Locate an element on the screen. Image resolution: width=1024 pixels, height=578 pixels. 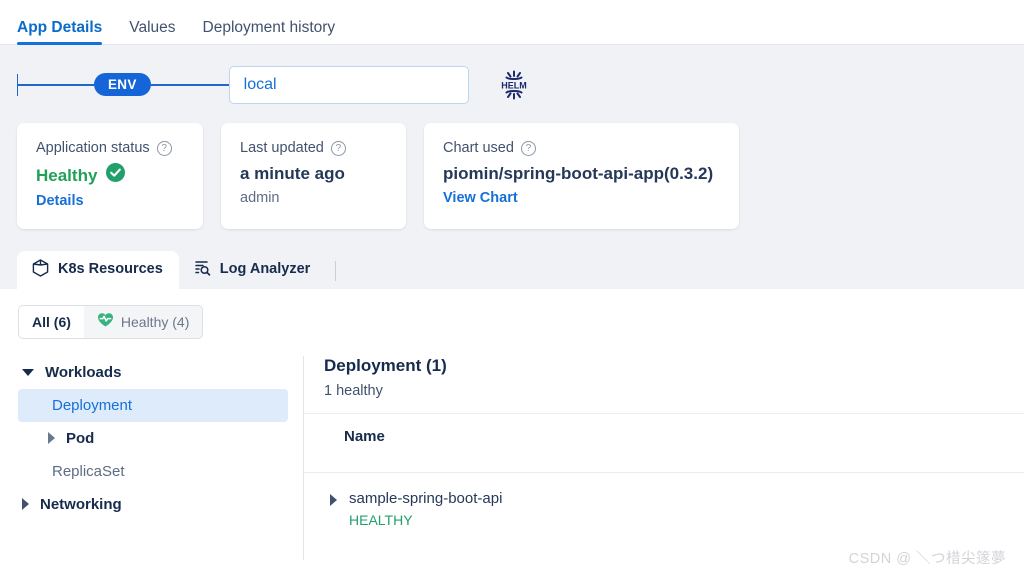
filter-bar: All (6) Healthy (4) is located at coordinates (512, 314).